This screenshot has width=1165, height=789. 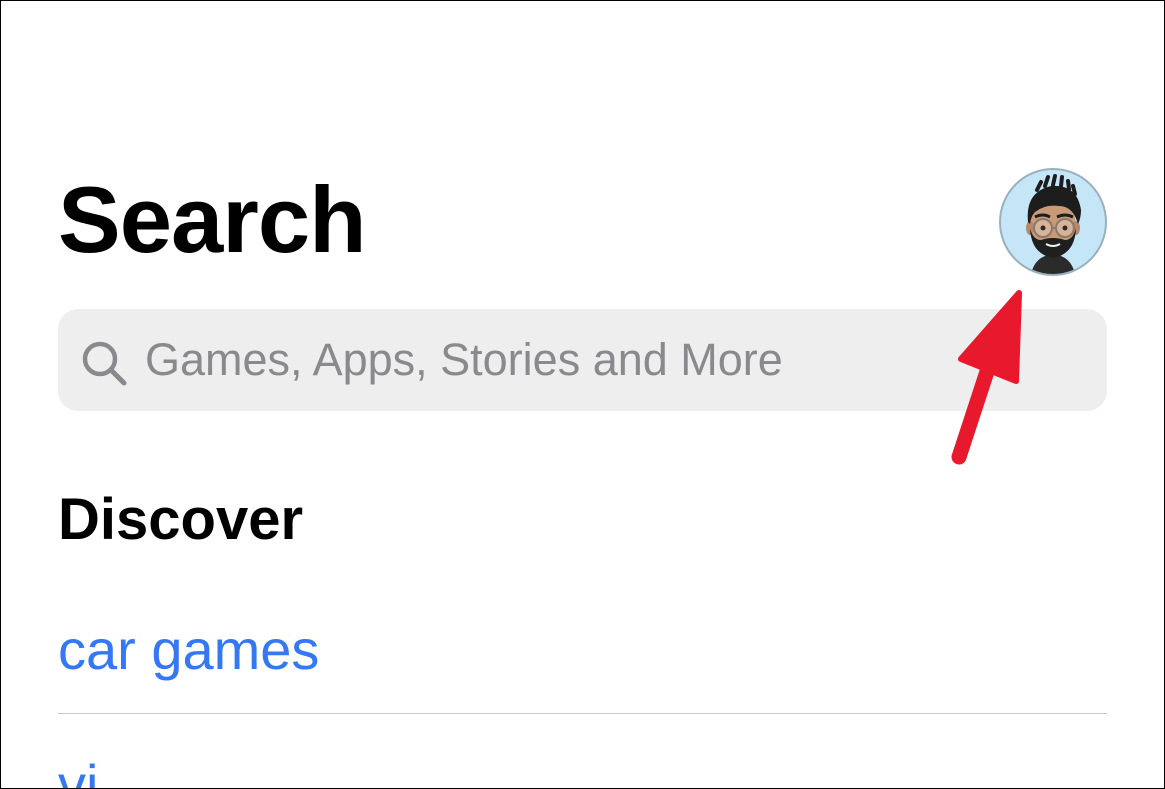 What do you see at coordinates (615, 360) in the screenshot?
I see `search-input` at bounding box center [615, 360].